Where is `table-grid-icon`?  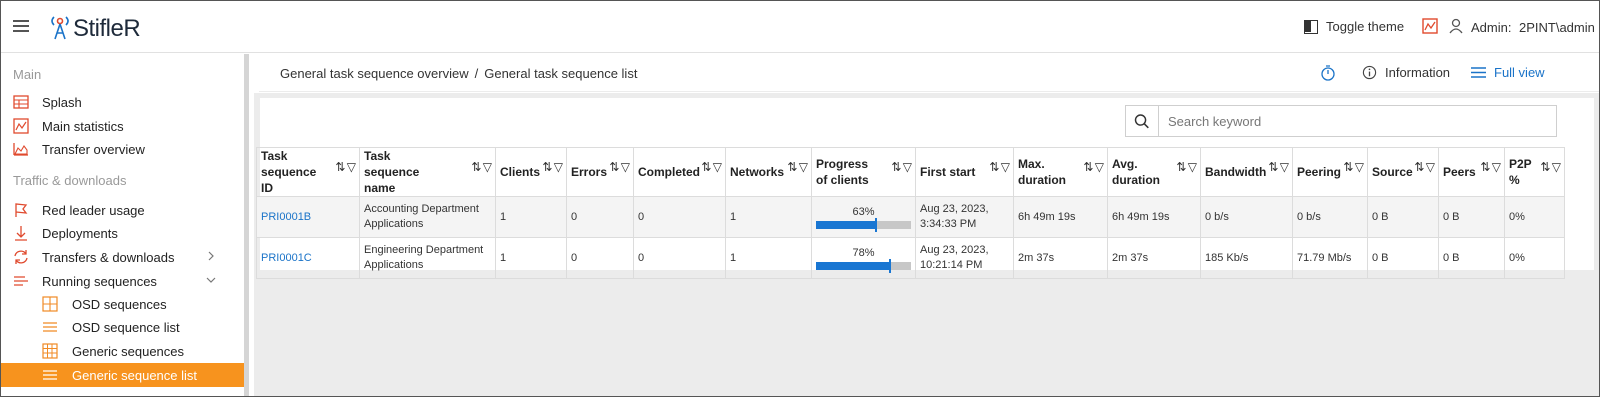
table-grid-icon is located at coordinates (50, 351).